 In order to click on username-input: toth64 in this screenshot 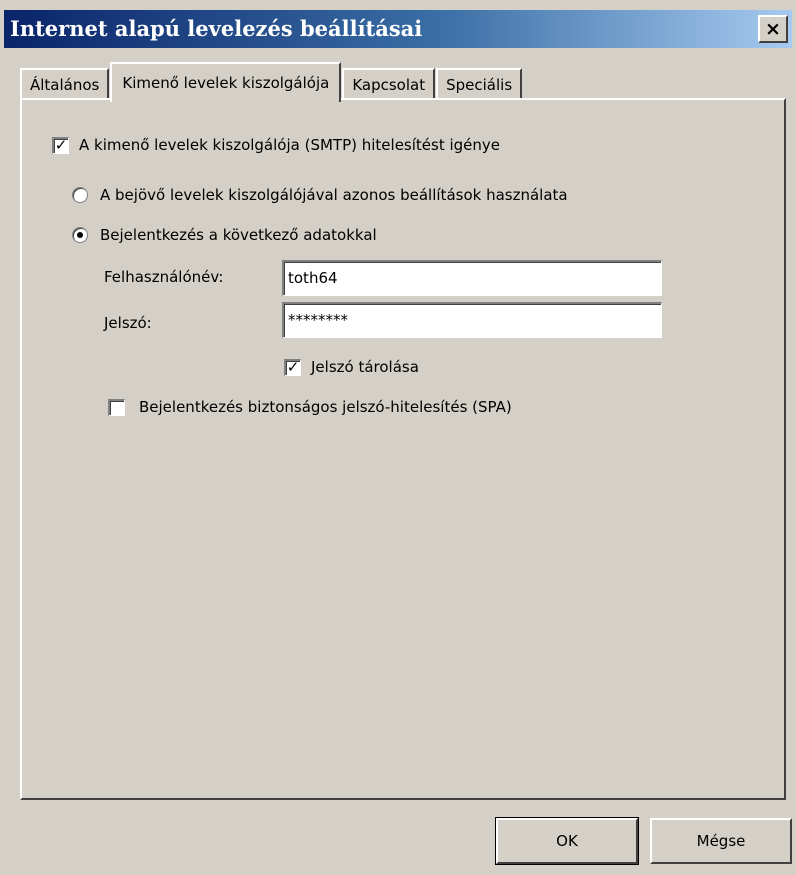, I will do `click(472, 278)`.